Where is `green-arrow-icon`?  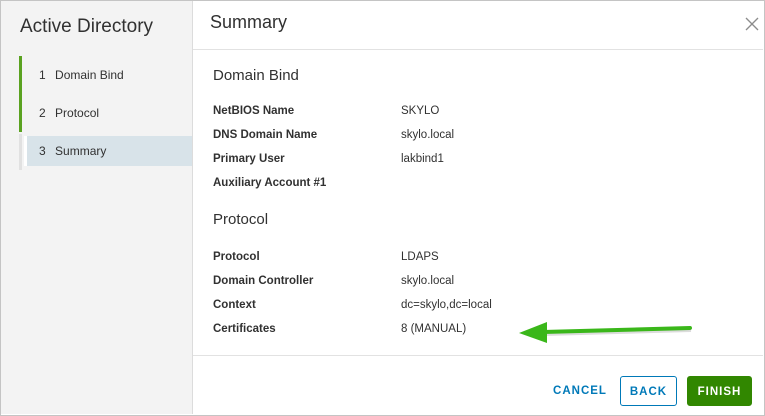
green-arrow-icon is located at coordinates (605, 332).